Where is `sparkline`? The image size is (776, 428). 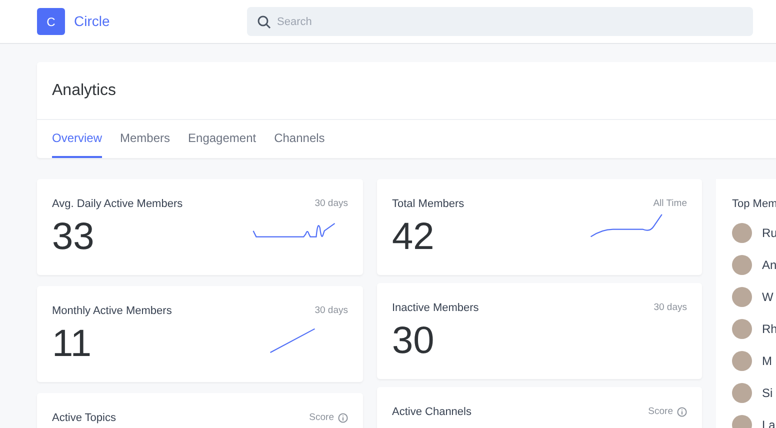 sparkline is located at coordinates (292, 340).